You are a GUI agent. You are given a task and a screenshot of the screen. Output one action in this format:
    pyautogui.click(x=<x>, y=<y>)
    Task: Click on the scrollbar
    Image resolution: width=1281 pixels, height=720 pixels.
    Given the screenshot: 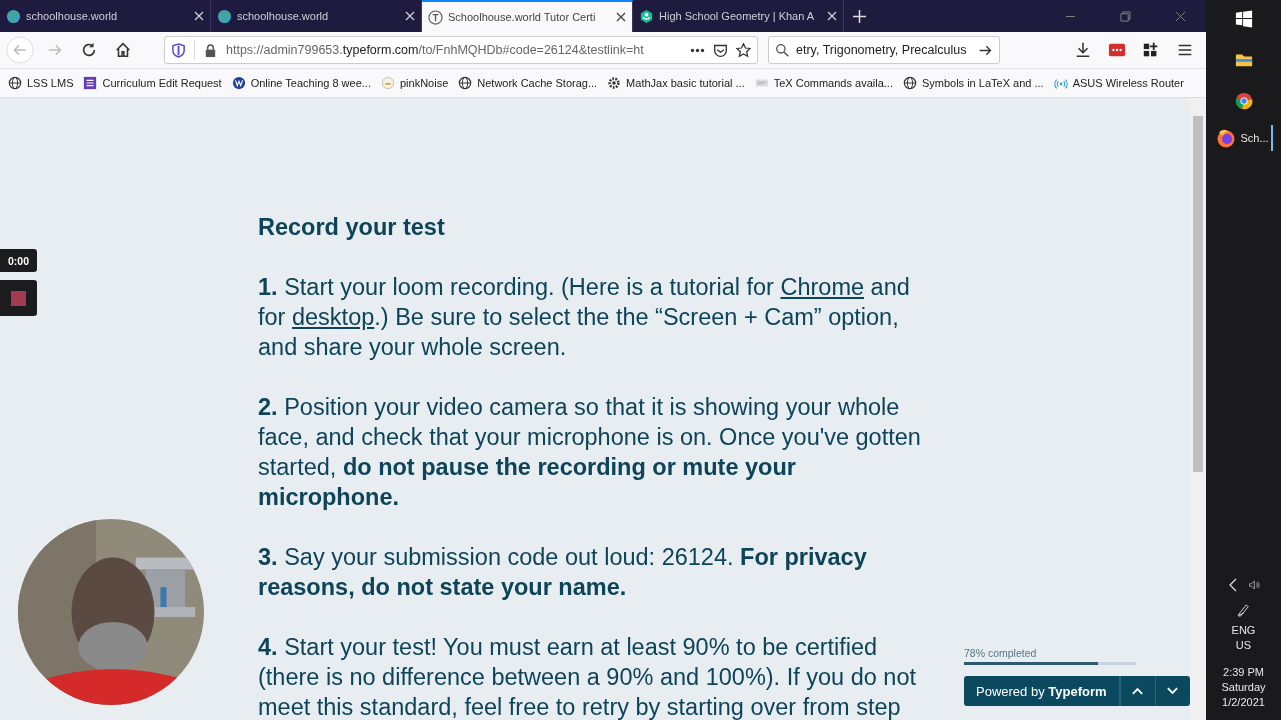 What is the action you would take?
    pyautogui.click(x=1198, y=409)
    